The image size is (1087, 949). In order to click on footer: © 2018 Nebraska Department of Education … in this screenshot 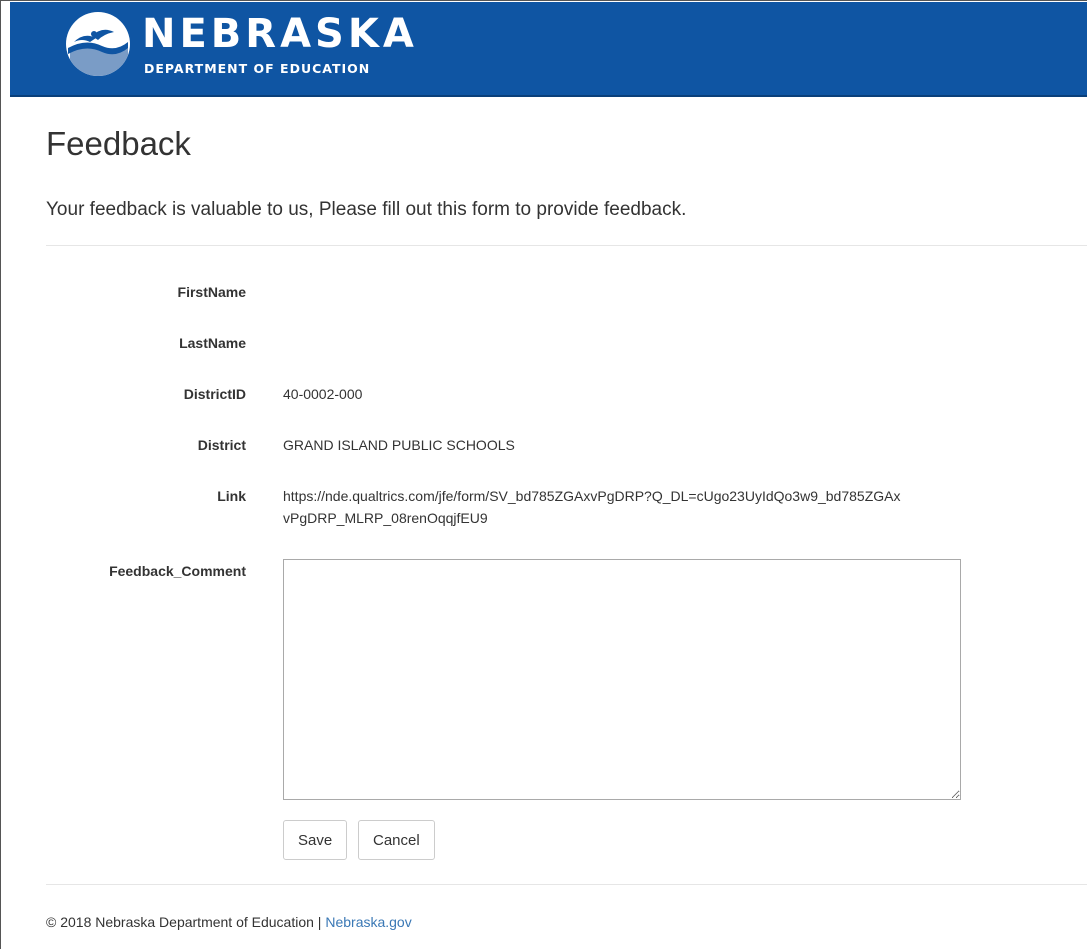, I will do `click(229, 922)`.